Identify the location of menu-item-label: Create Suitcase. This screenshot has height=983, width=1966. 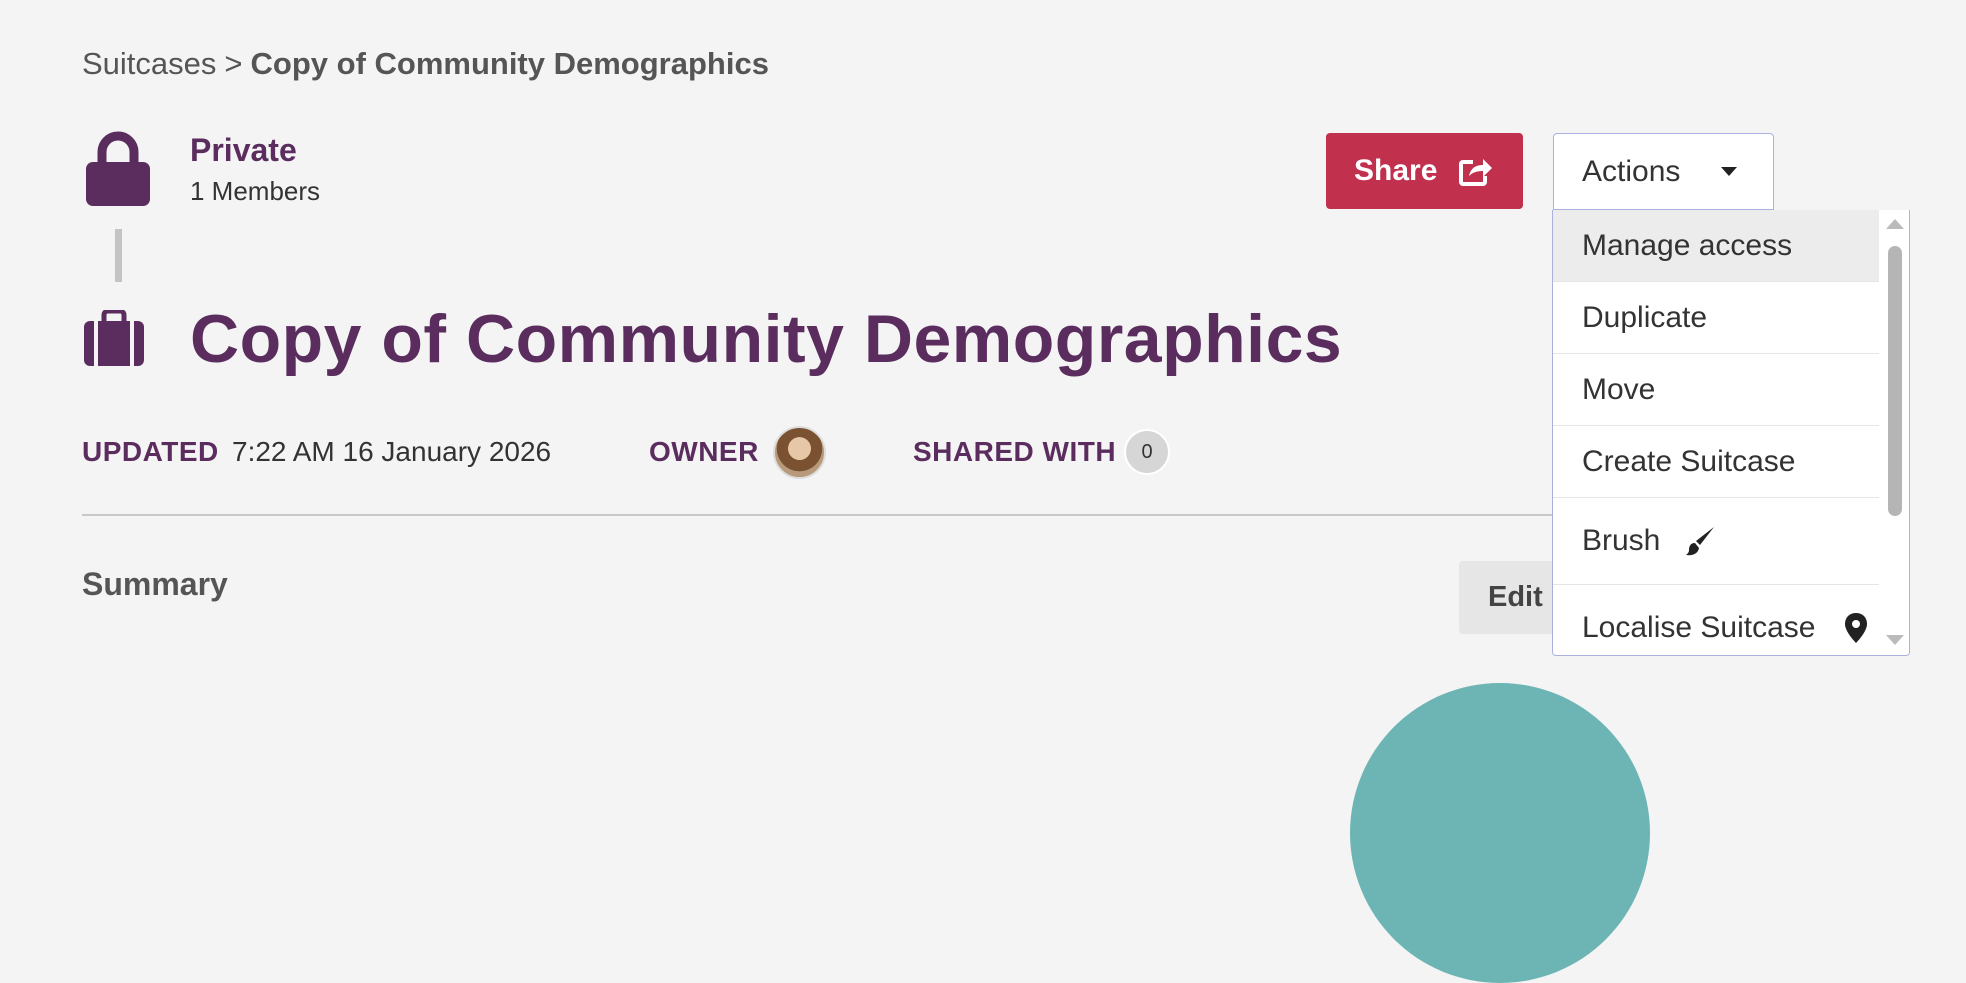
(1689, 461).